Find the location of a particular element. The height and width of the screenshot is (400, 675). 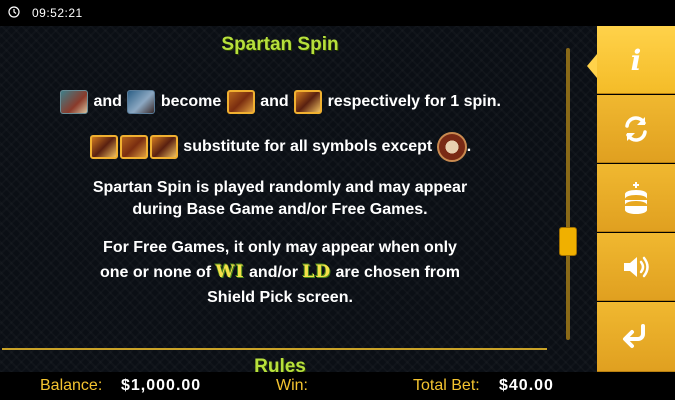

text-line-become: and become and respectively for 1 spin. is located at coordinates (280, 102).